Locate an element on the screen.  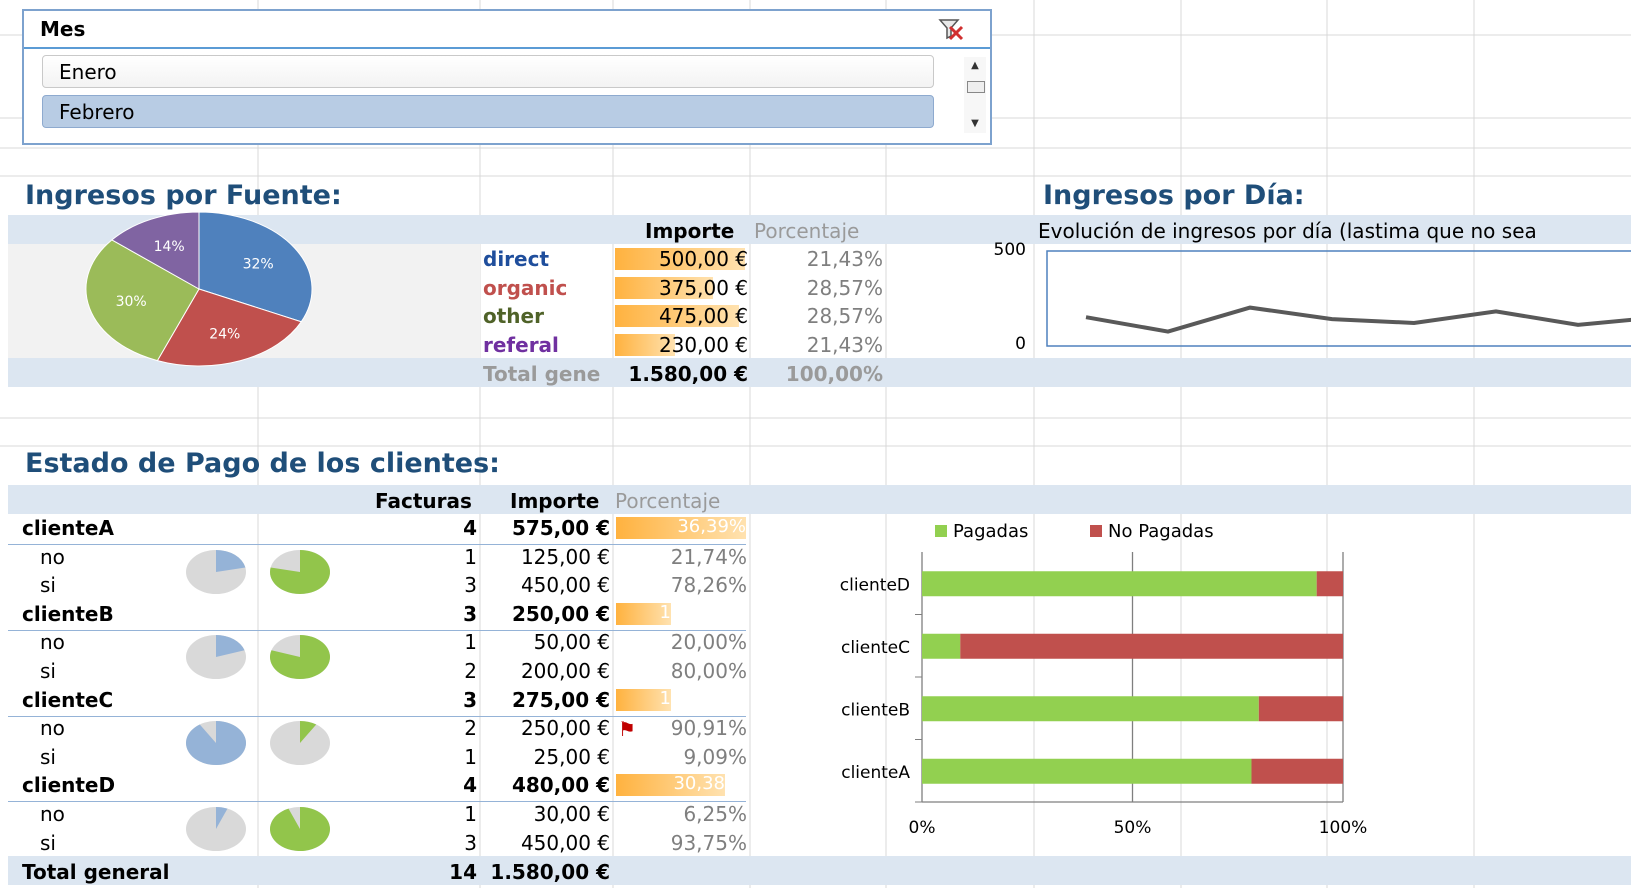
mes-slicer: Mes Enero Febrero ▲ ▼ is located at coordinates (507, 77).